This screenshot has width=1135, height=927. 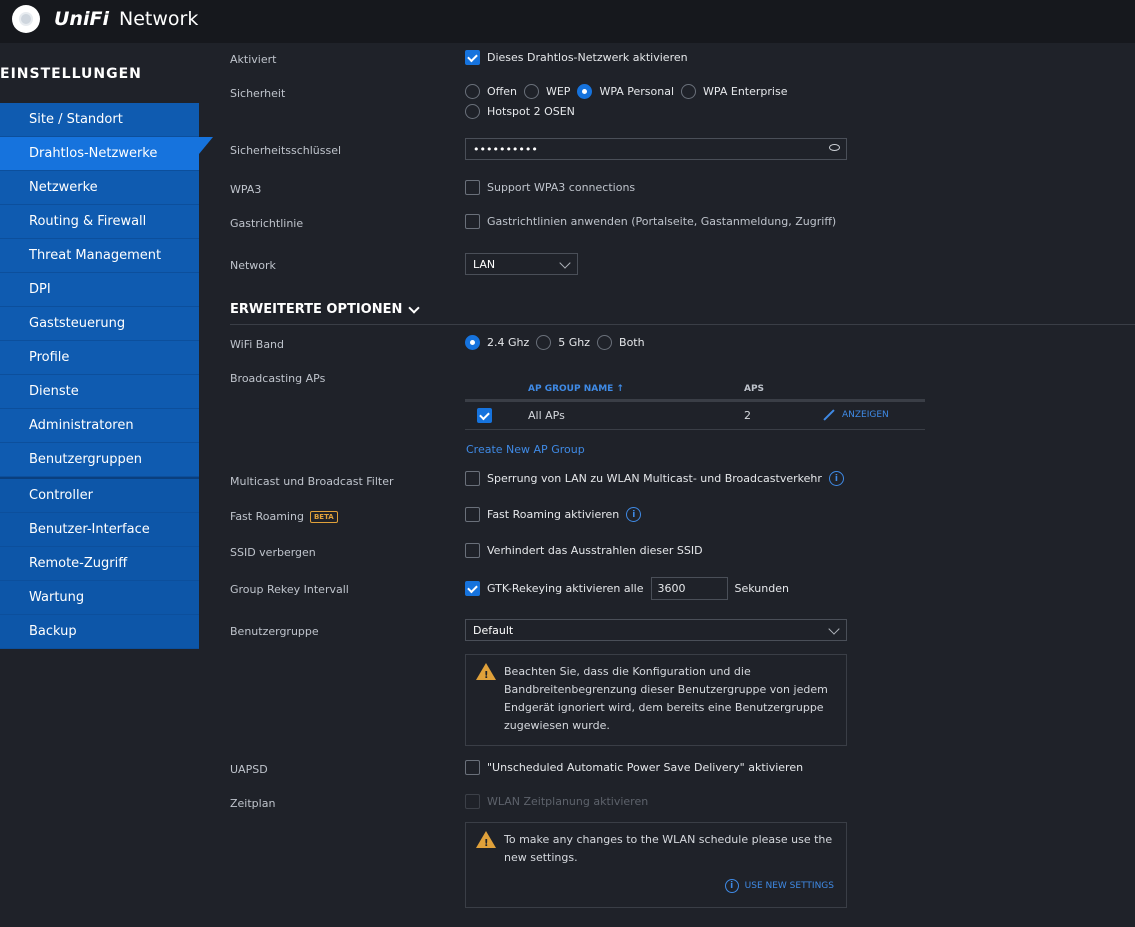 I want to click on sidebar-item-remote: Remote-Zugriff, so click(x=99, y=564).